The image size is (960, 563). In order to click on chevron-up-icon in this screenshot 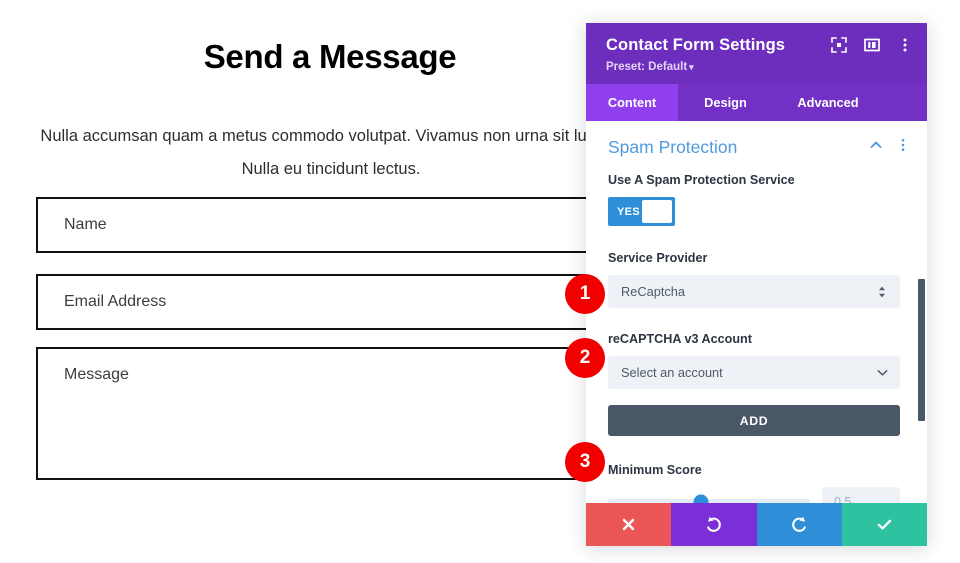, I will do `click(876, 147)`.